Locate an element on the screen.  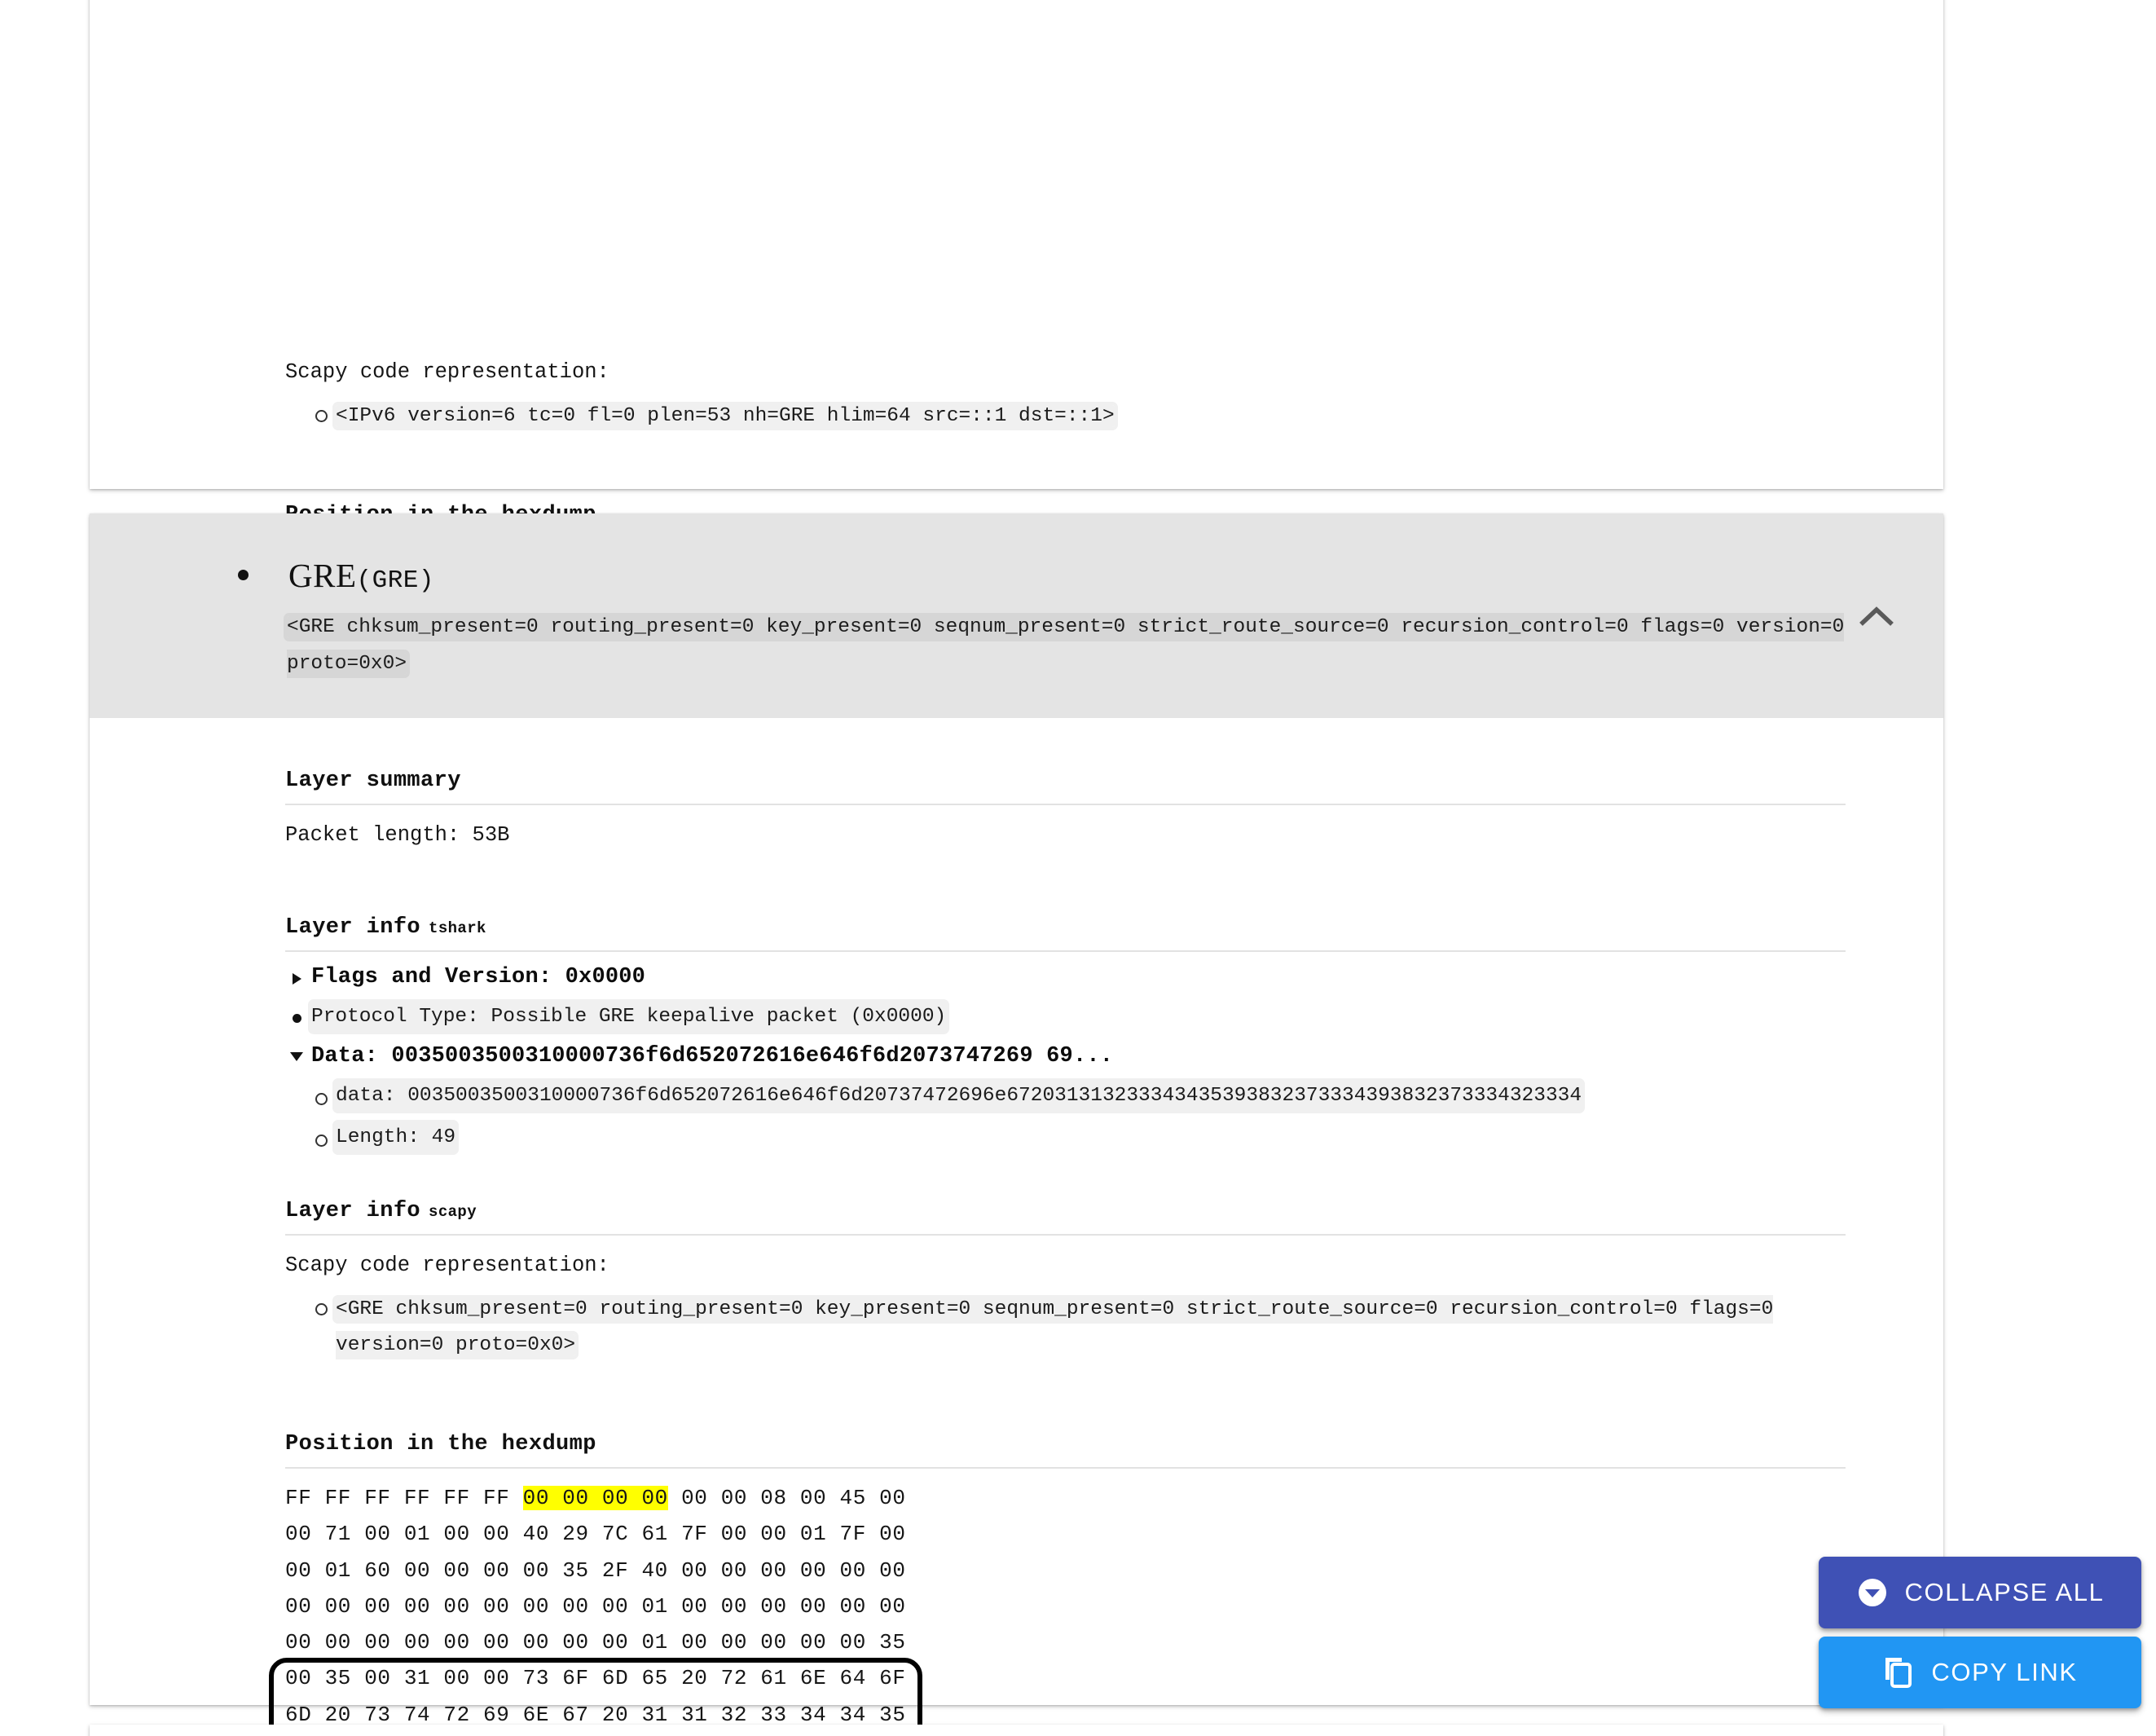
tshark-tree-label: Flags and Version: 0x0000 is located at coordinates (478, 977).